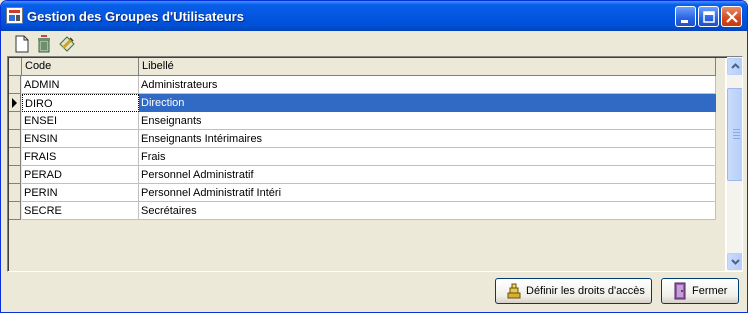  What do you see at coordinates (41, 121) in the screenshot?
I see `cell-code-text: ENSEI` at bounding box center [41, 121].